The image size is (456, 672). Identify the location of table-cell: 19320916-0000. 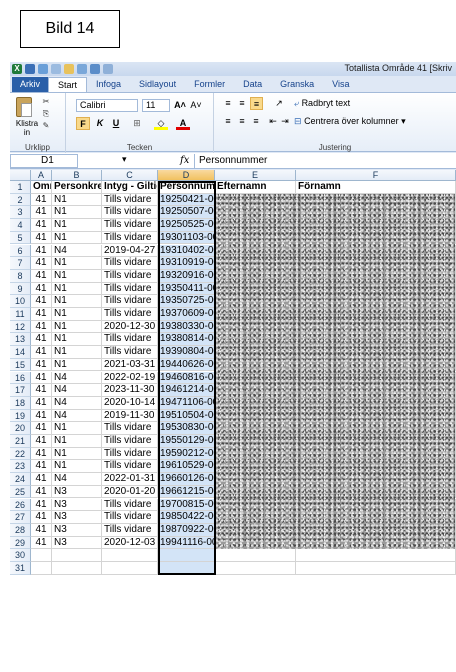
(186, 276).